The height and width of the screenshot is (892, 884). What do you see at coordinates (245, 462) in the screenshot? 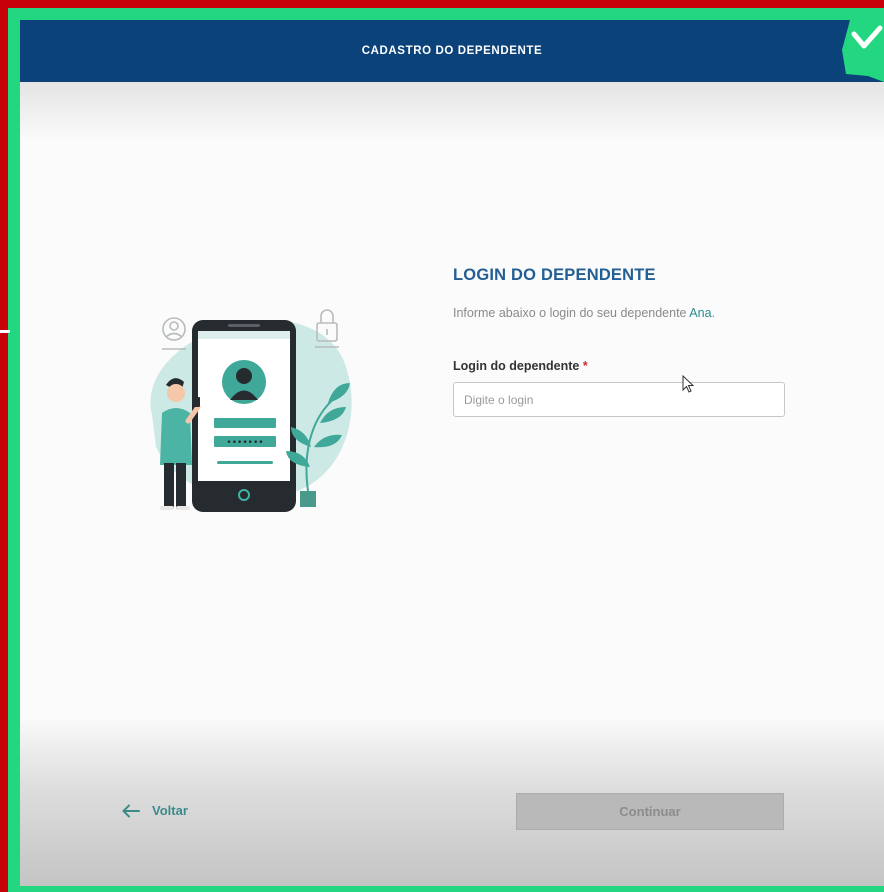
I see `login-link-graphic` at bounding box center [245, 462].